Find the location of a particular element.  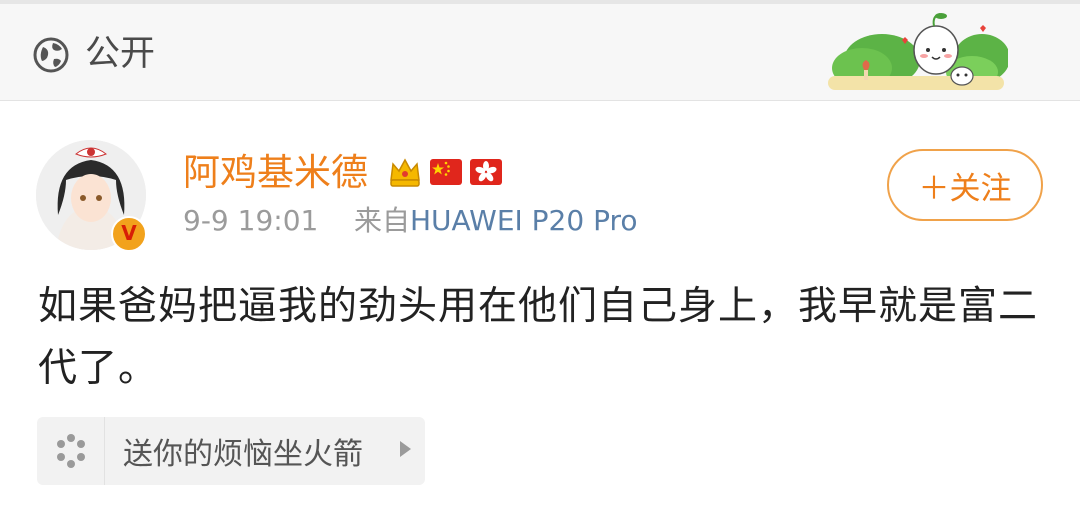

decorative-sticker is located at coordinates (918, 51).